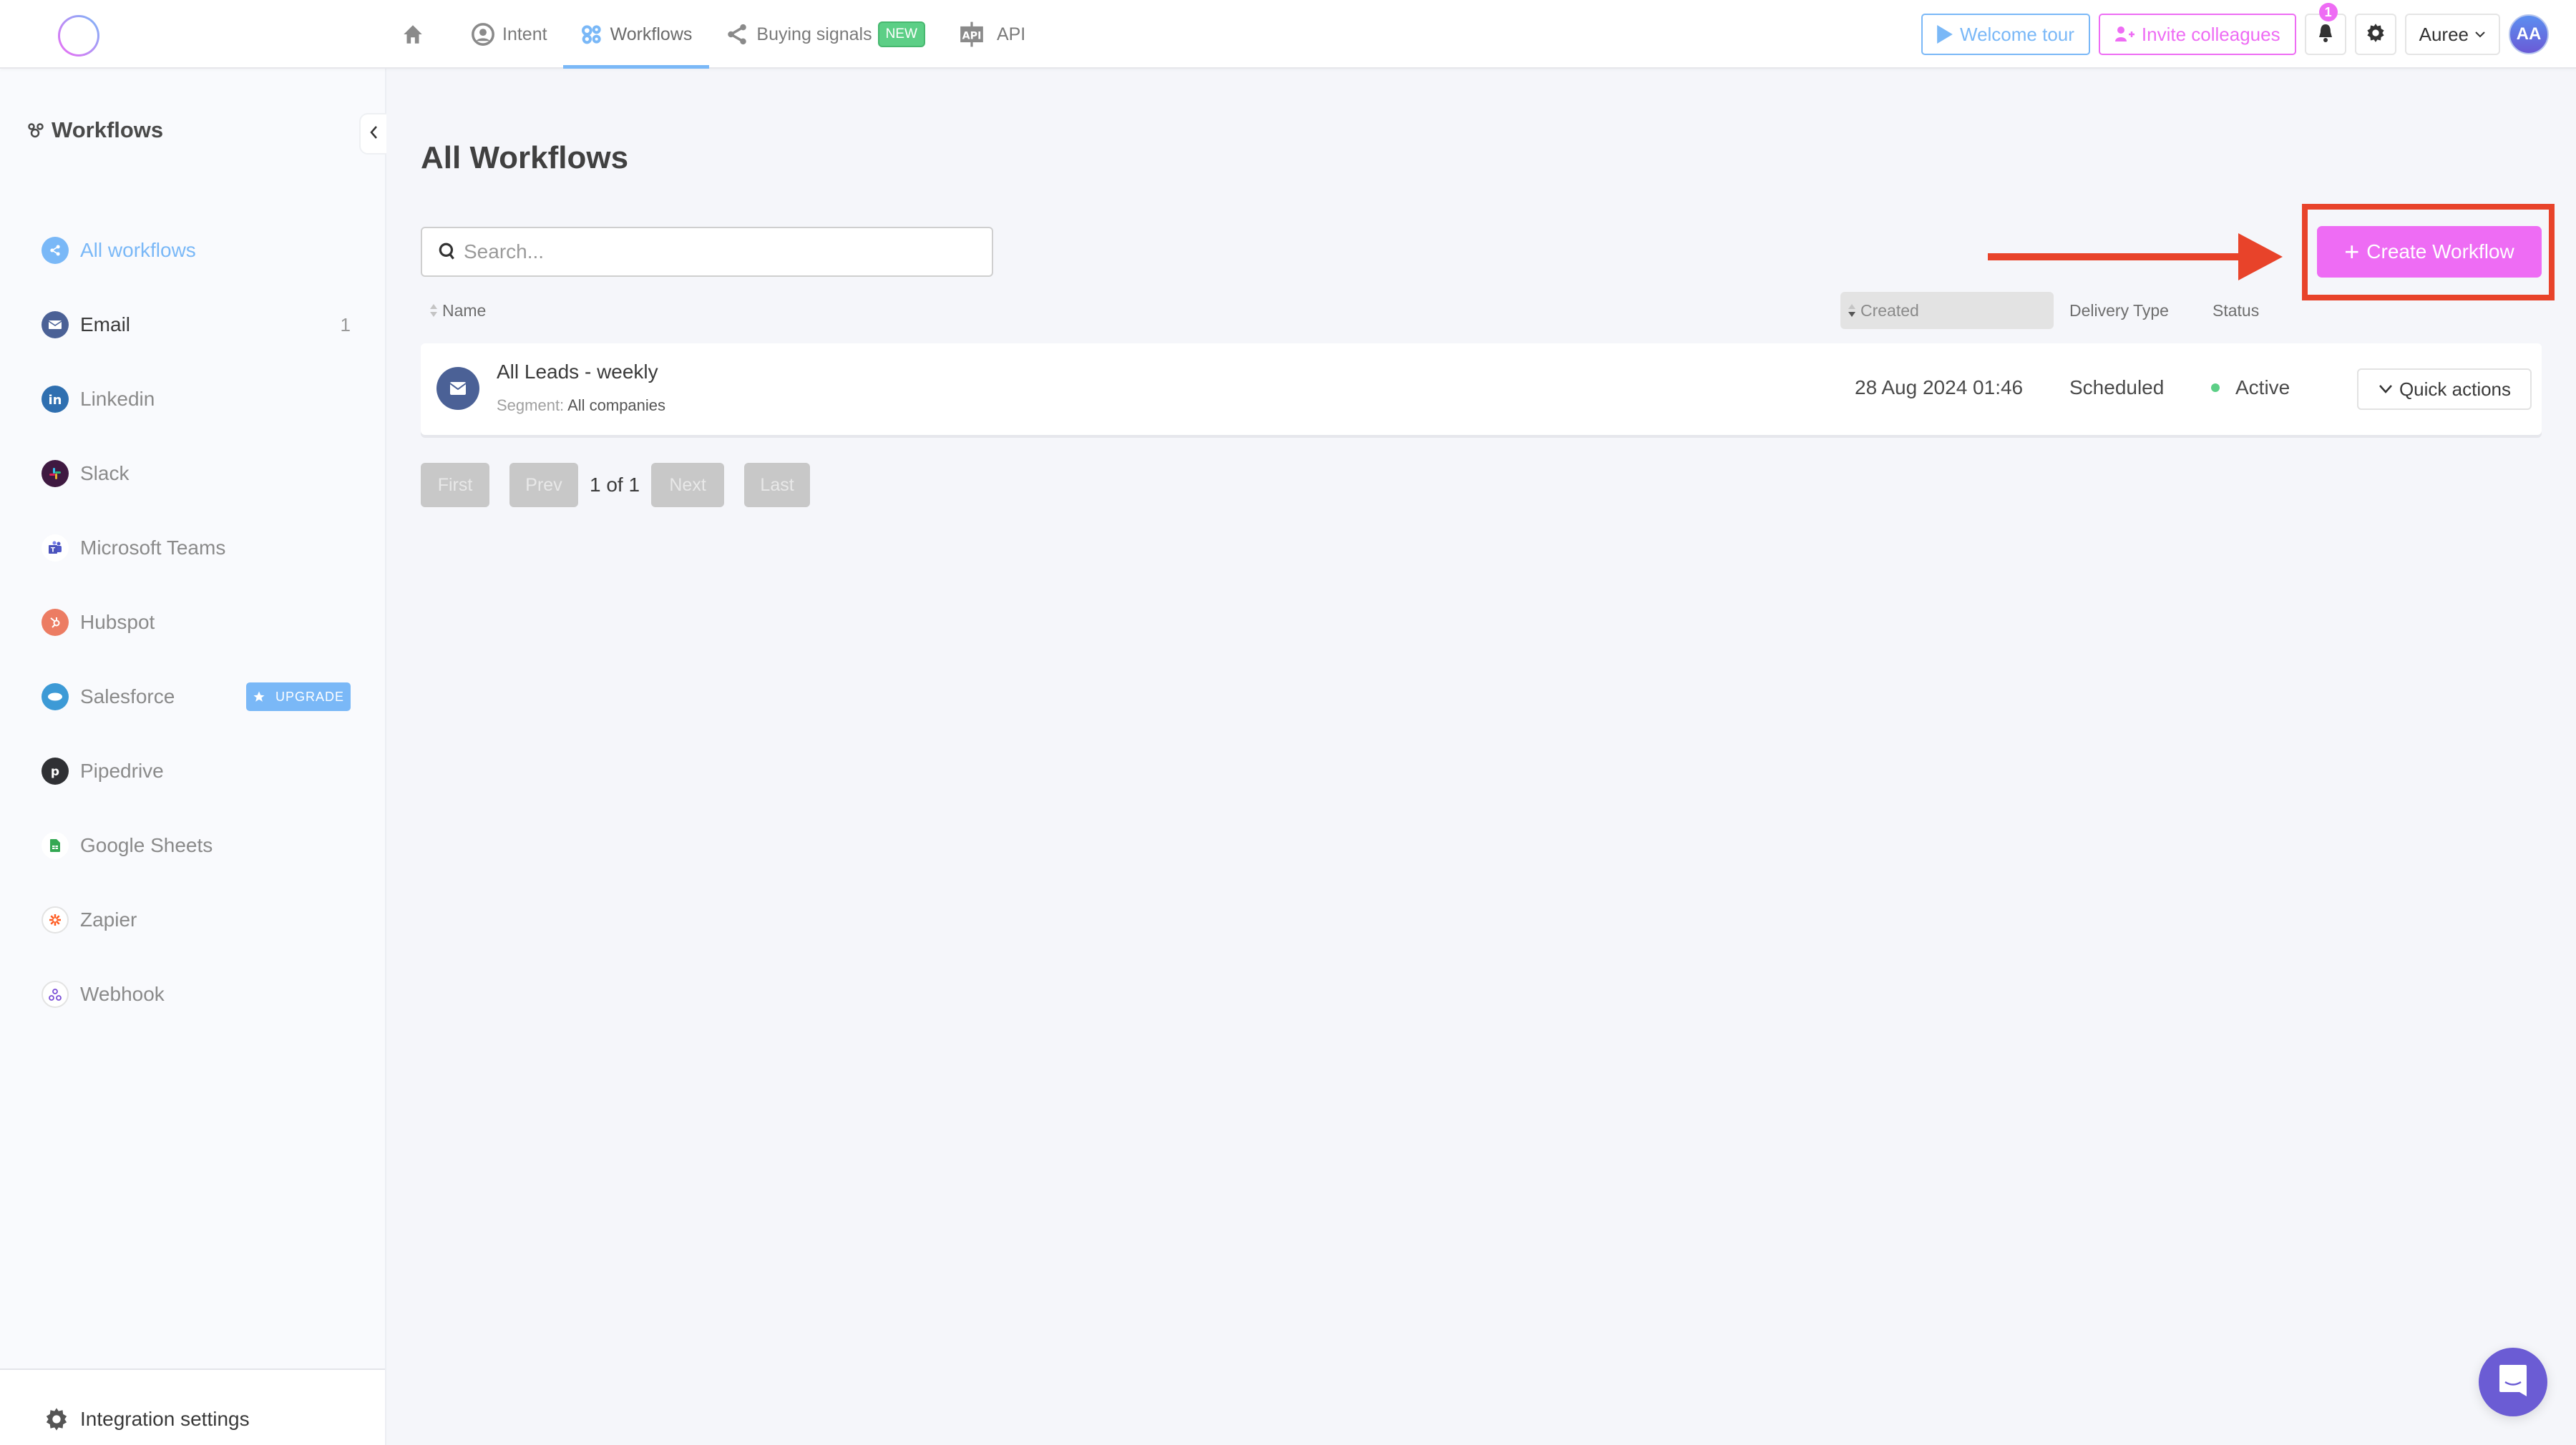  Describe the element at coordinates (138, 250) in the screenshot. I see `sidebar-item-label: All workflows` at that location.